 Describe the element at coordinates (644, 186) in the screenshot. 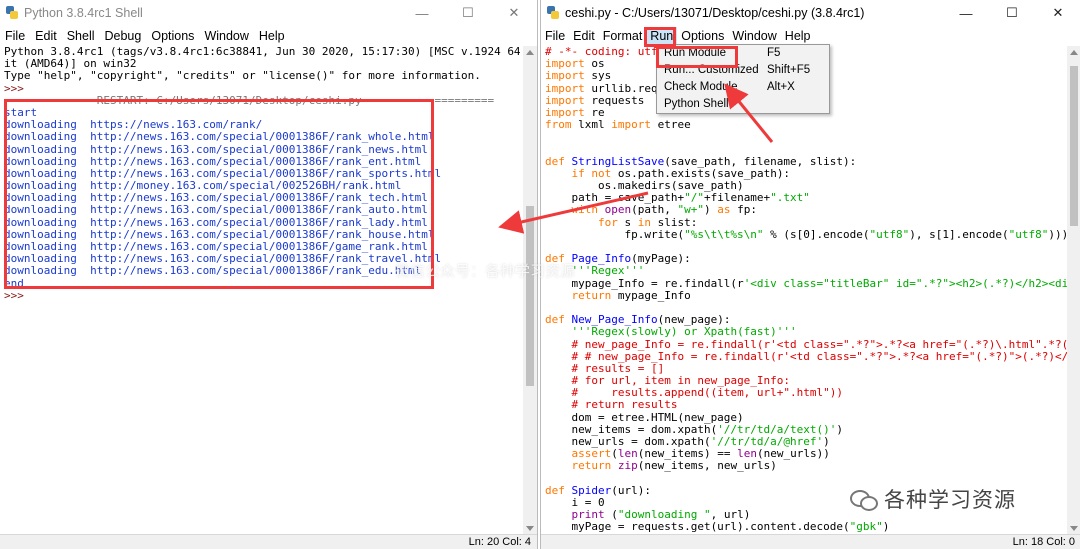

I see `code-token: os.makedirs(save_path)` at that location.